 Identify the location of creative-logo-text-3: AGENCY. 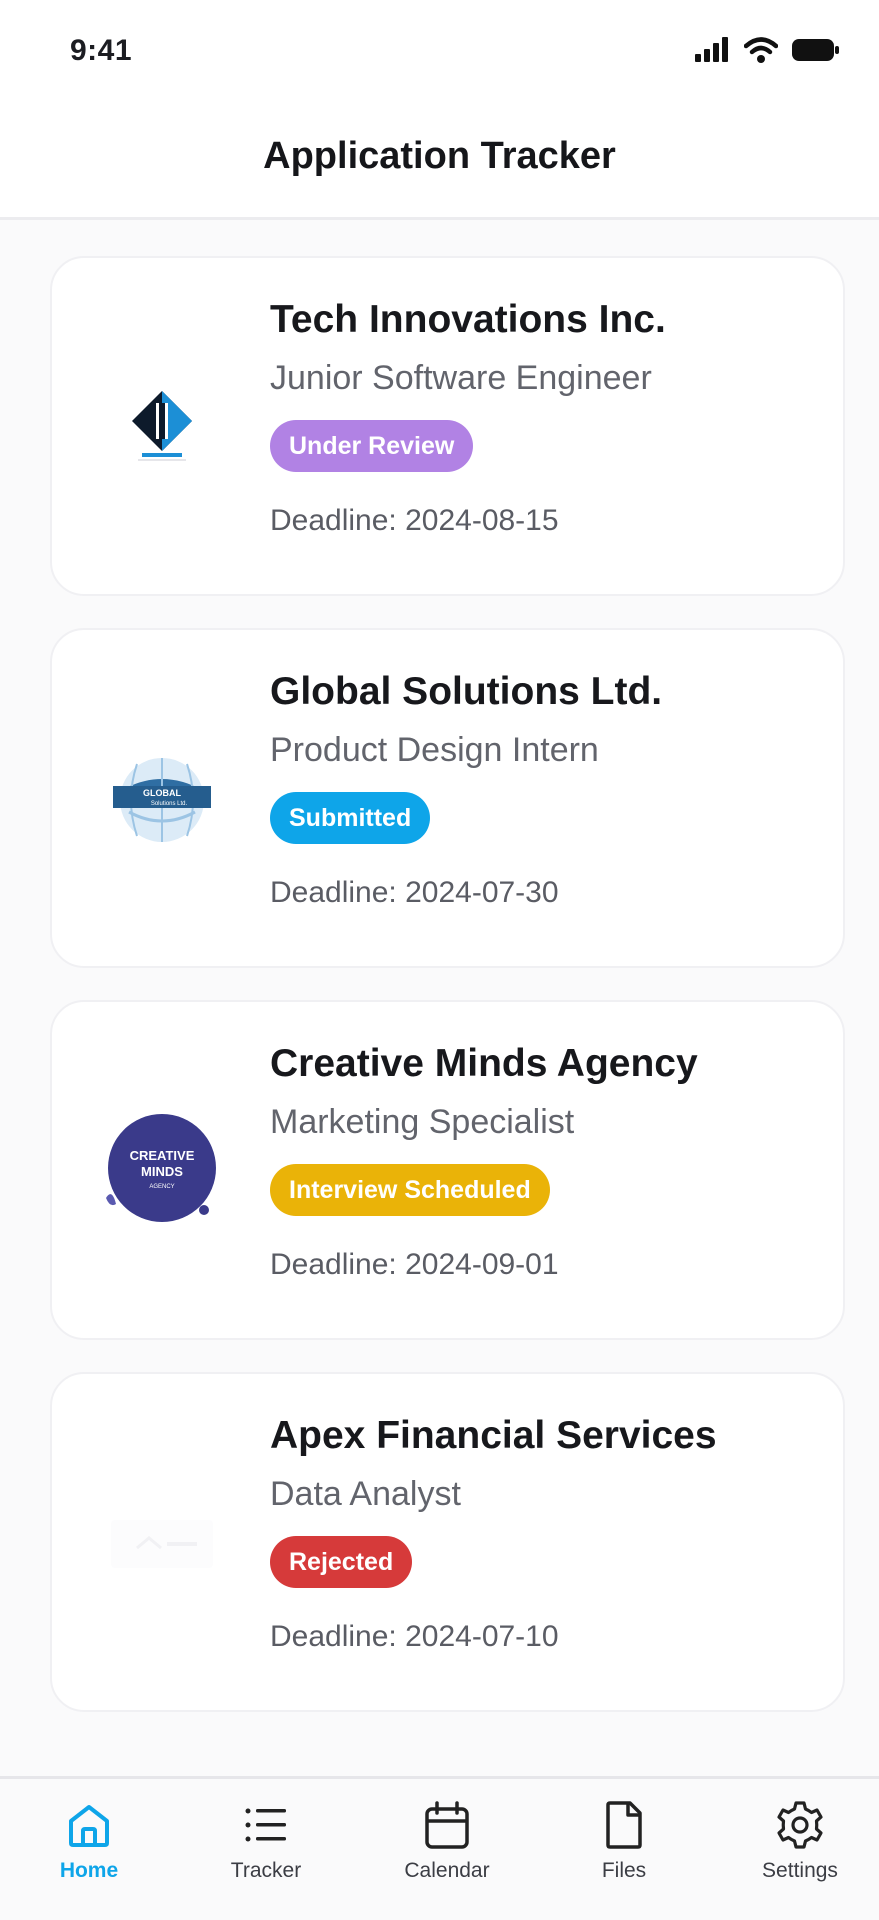
(161, 1187).